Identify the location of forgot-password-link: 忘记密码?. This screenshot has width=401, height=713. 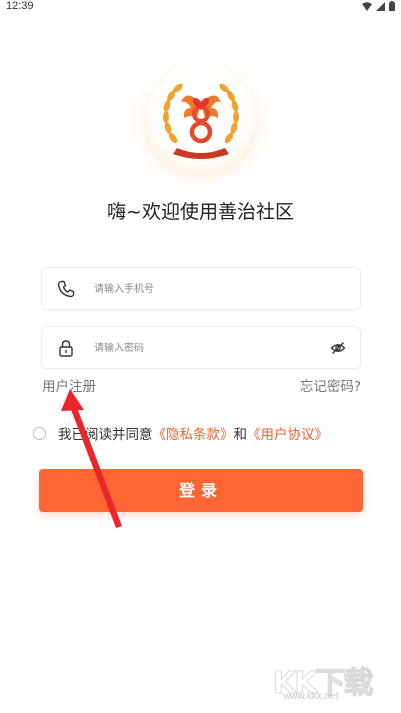
(330, 385).